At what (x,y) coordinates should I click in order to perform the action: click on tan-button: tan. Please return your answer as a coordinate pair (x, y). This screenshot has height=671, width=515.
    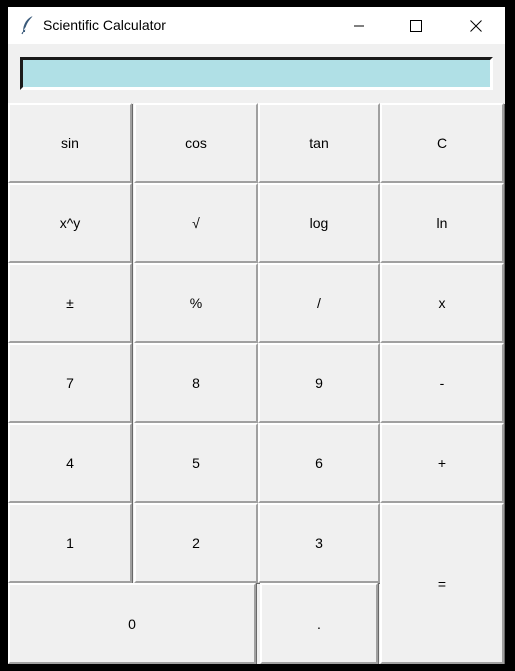
    Looking at the image, I should click on (319, 143).